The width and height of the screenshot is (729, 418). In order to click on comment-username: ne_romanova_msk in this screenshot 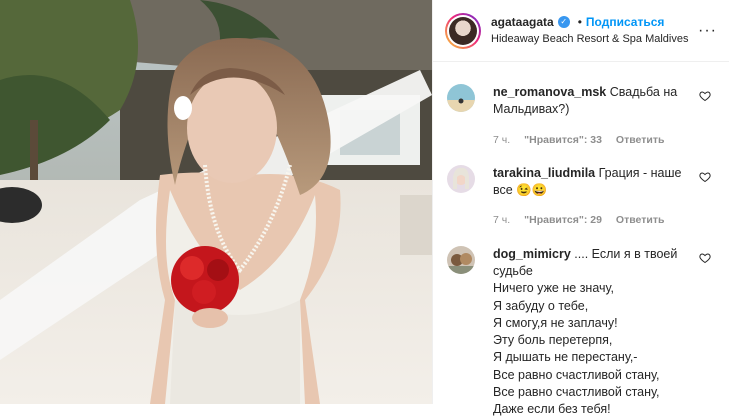, I will do `click(549, 92)`.